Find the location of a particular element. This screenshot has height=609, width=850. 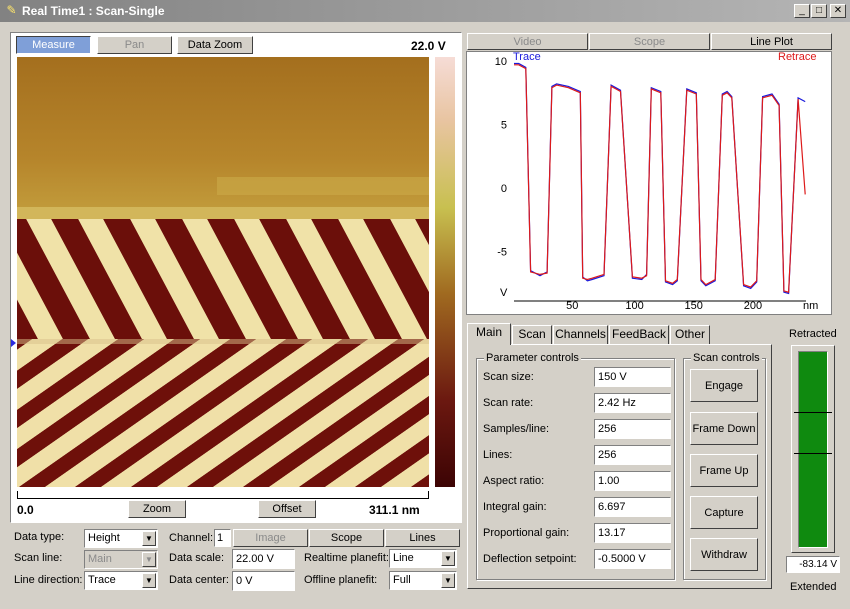

tab-channels: Channels is located at coordinates (580, 335).